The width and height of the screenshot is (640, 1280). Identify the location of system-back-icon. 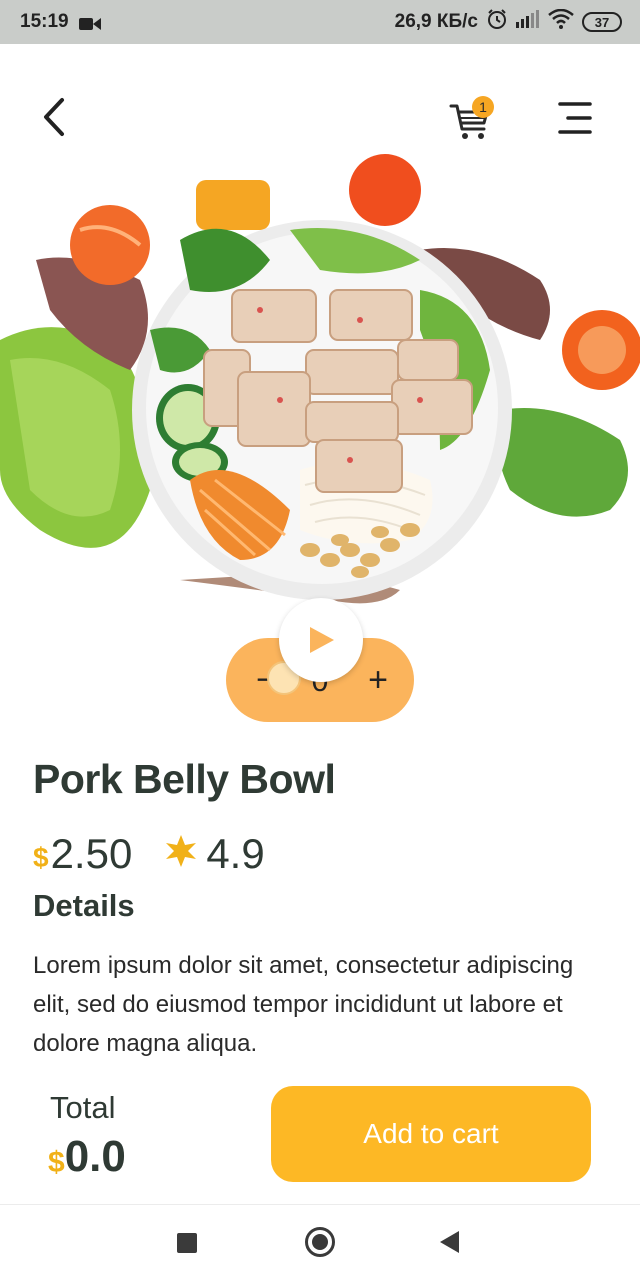
(449, 1242).